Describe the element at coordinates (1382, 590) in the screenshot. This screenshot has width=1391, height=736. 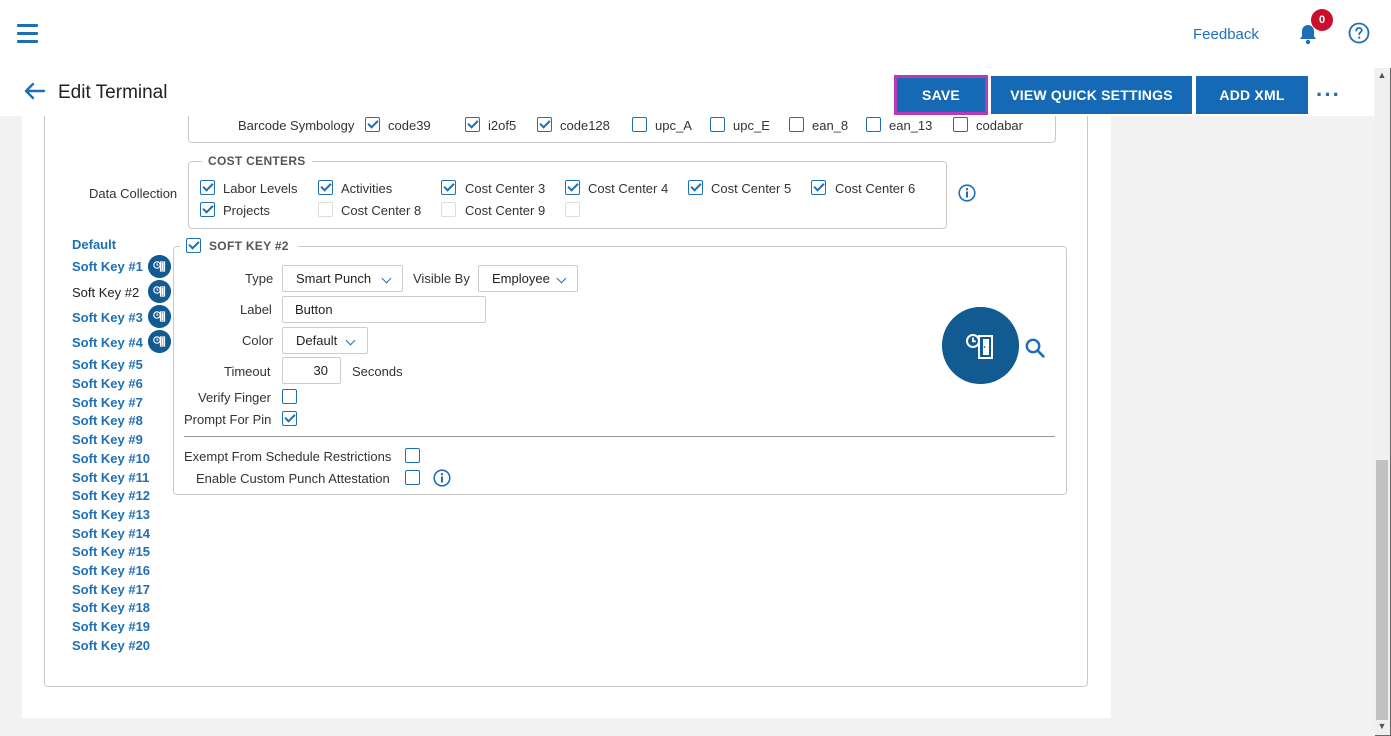
I see `scrollbar-thumb` at that location.